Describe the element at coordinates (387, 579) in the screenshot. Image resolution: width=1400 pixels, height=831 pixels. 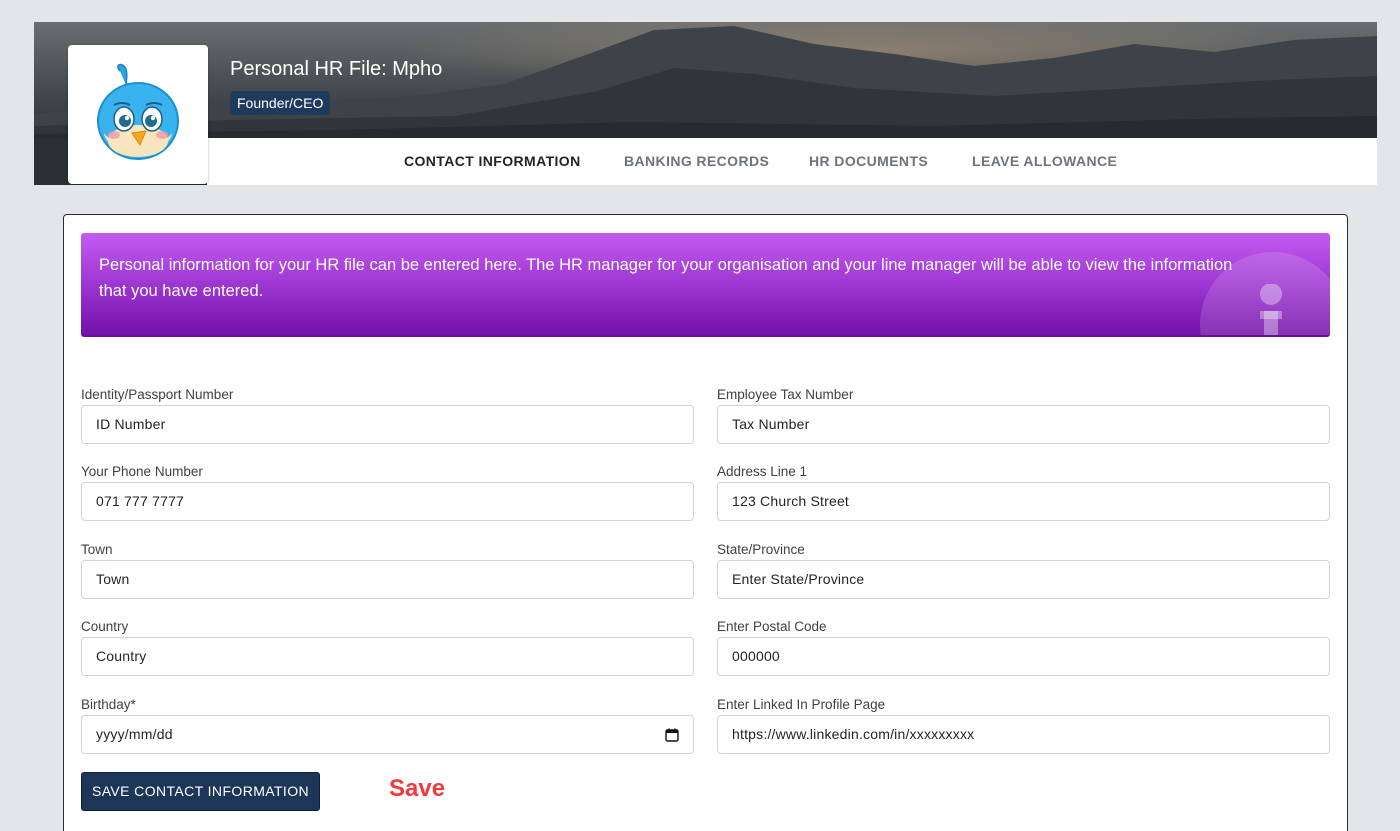
I see `town-input: Town` at that location.